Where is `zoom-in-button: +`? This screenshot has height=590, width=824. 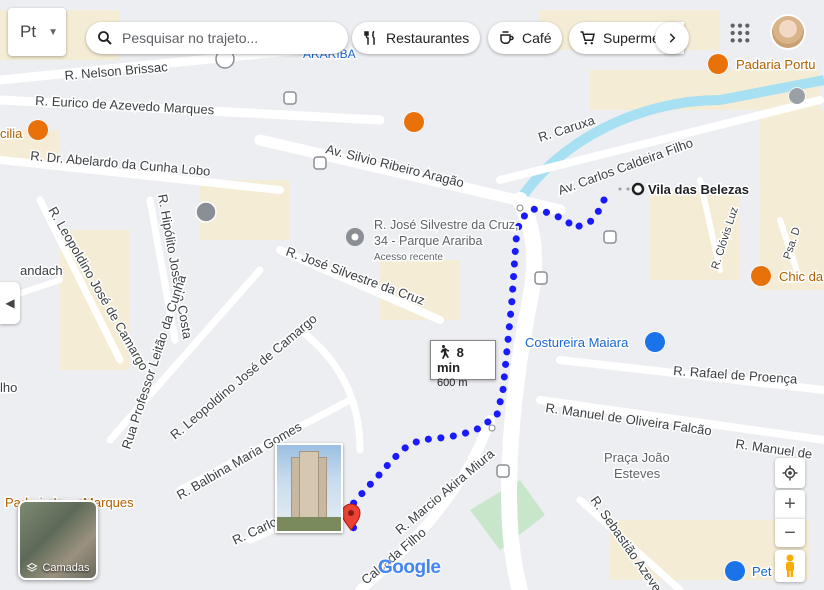 zoom-in-button: + is located at coordinates (790, 504).